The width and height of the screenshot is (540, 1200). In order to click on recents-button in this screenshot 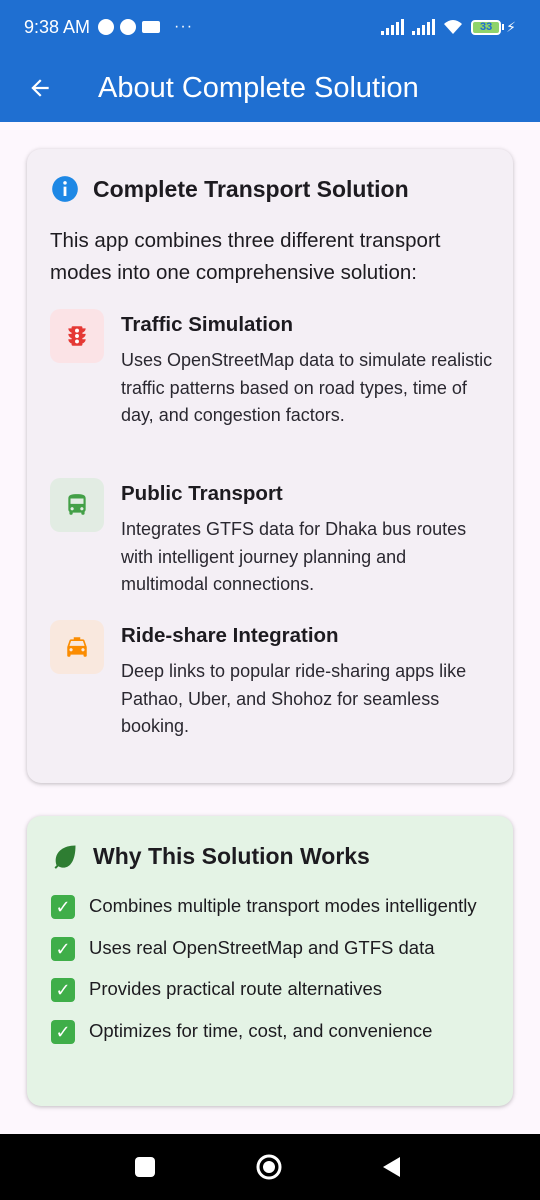, I will do `click(145, 1167)`.